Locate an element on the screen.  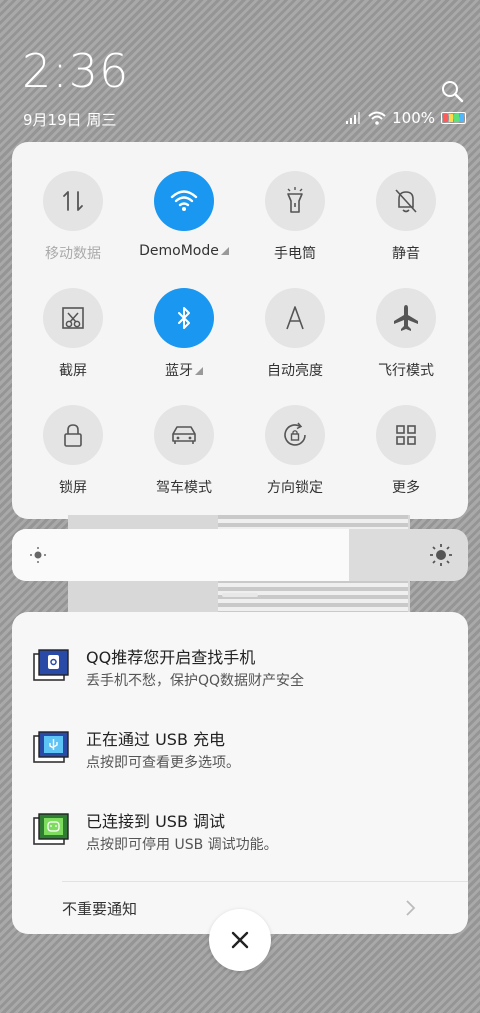
brightness-low-icon is located at coordinates (38, 555).